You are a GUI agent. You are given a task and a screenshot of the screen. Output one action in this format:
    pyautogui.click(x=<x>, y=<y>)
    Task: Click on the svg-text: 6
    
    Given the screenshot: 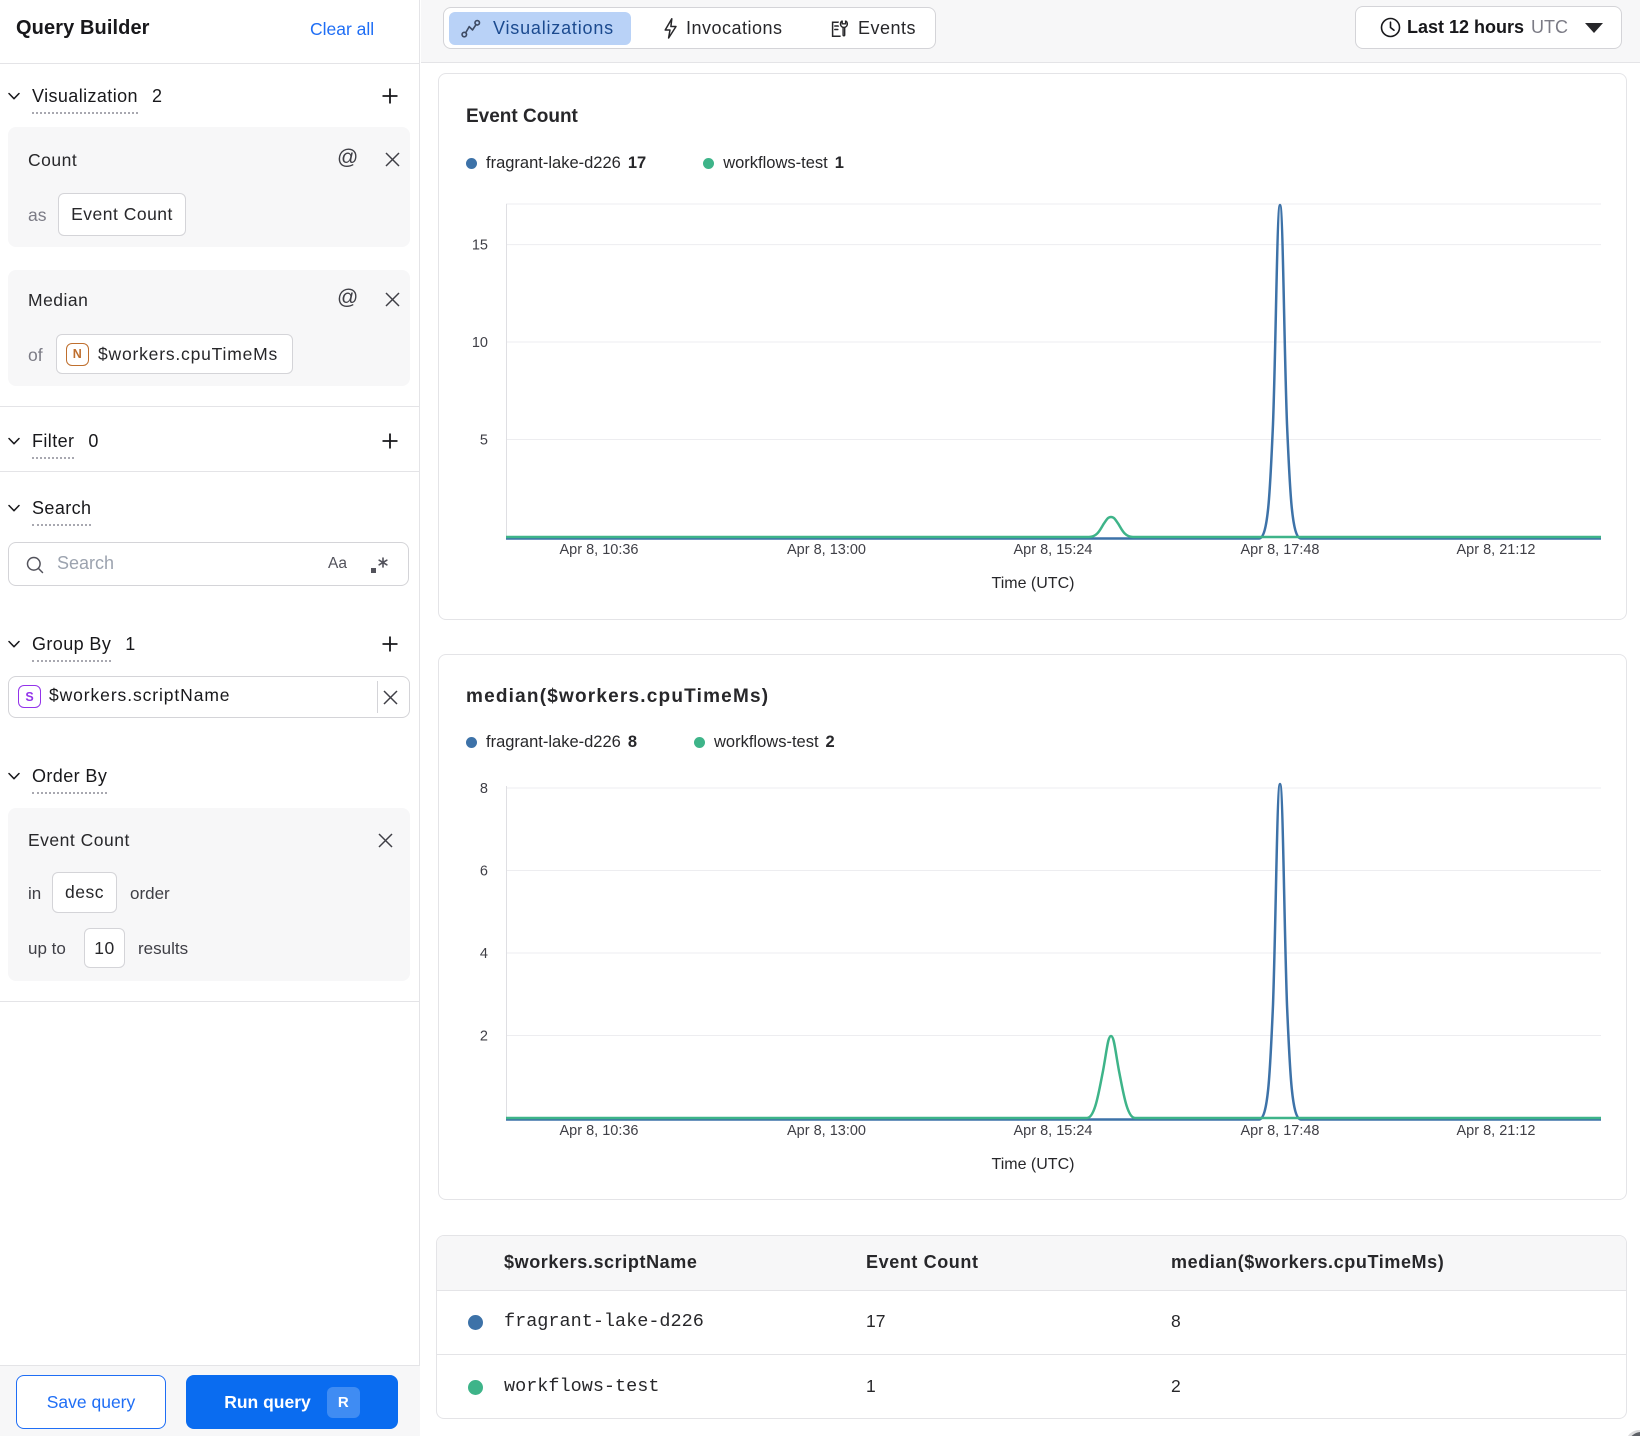 What is the action you would take?
    pyautogui.click(x=484, y=872)
    